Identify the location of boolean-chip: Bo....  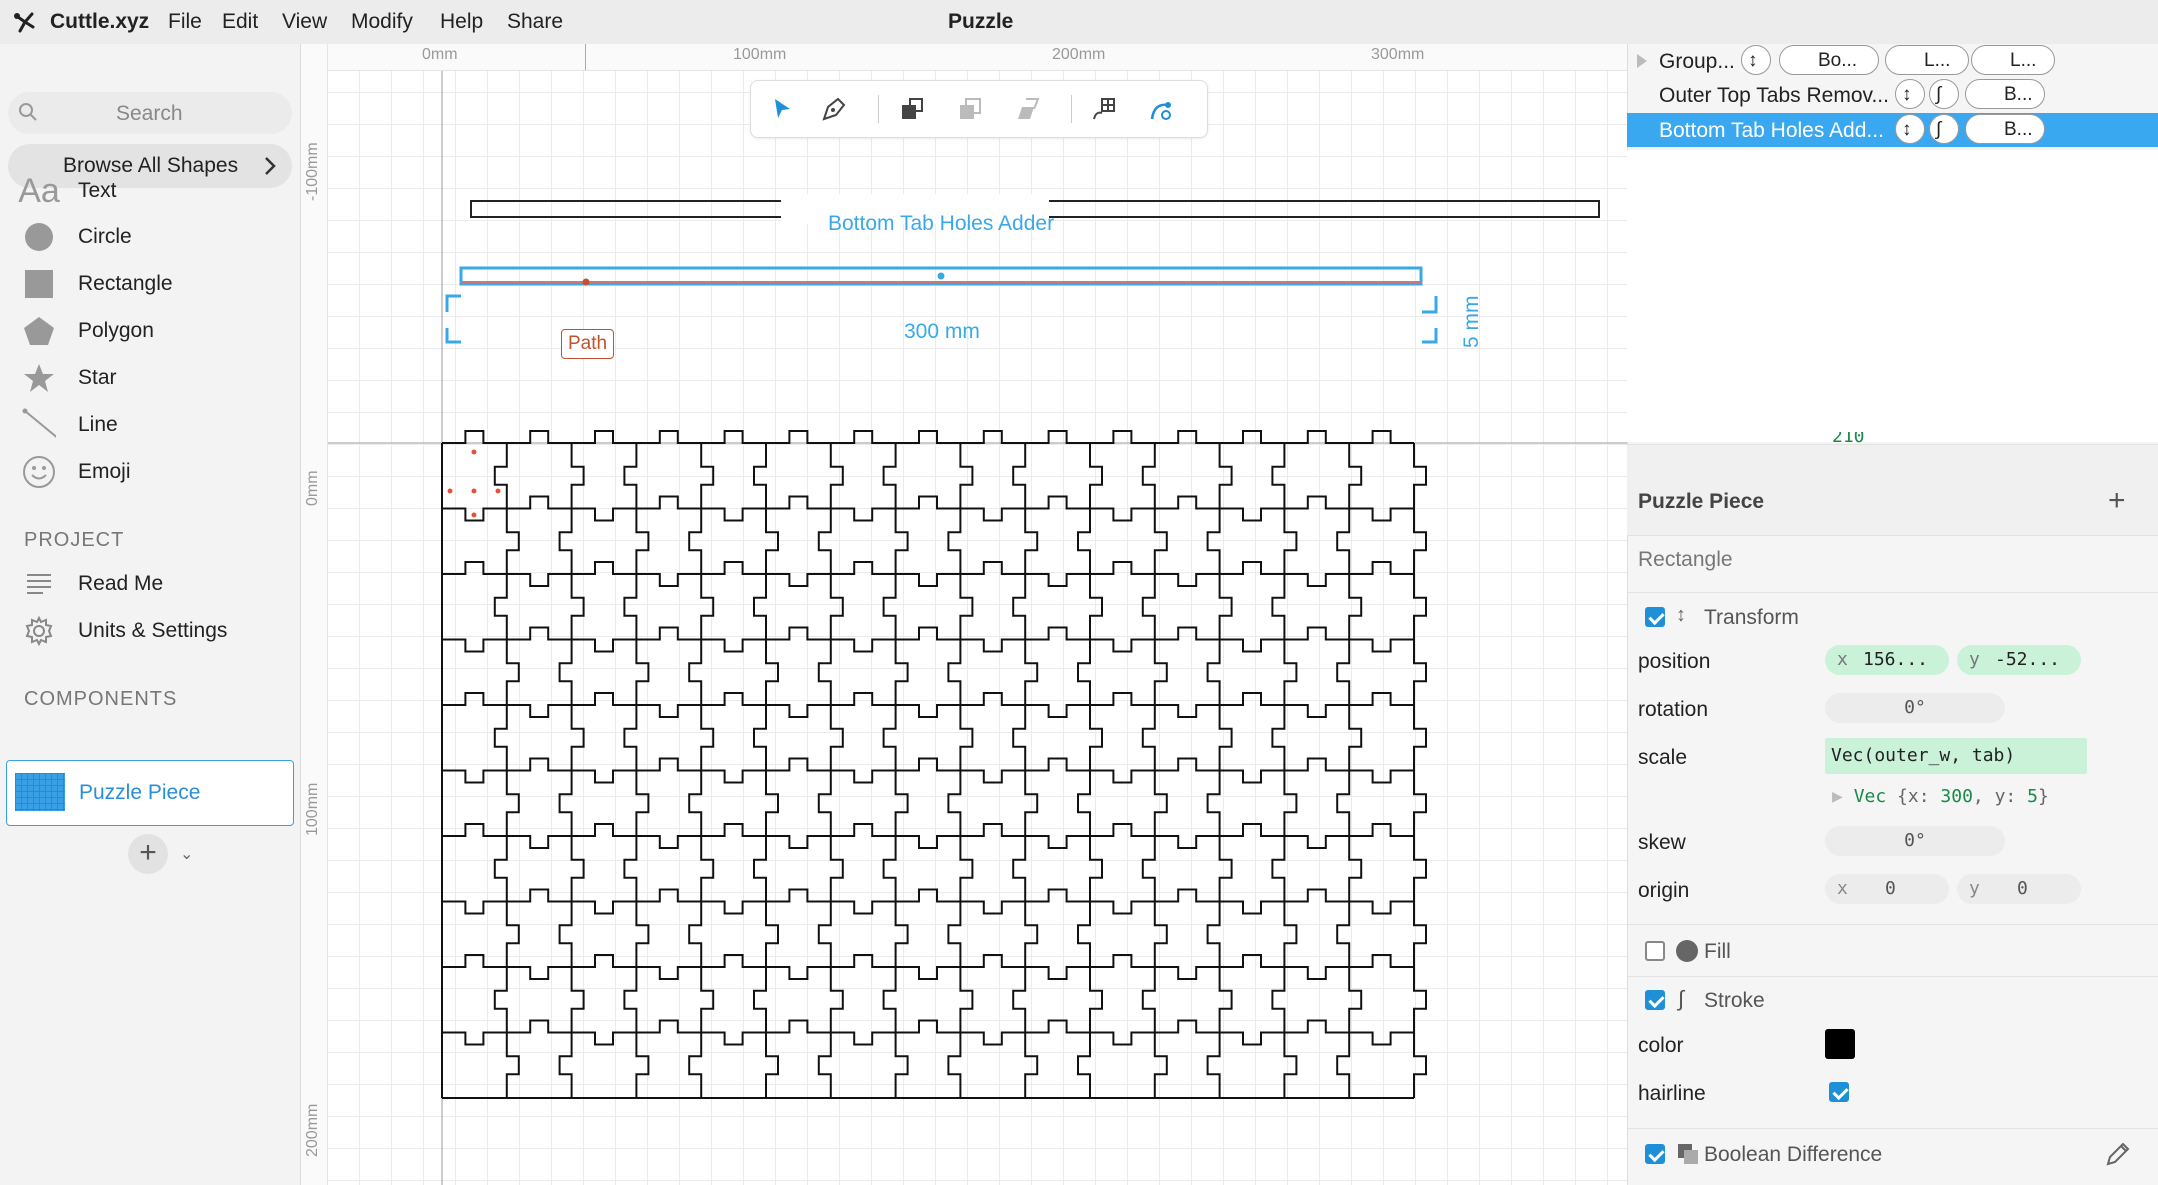
(1829, 60).